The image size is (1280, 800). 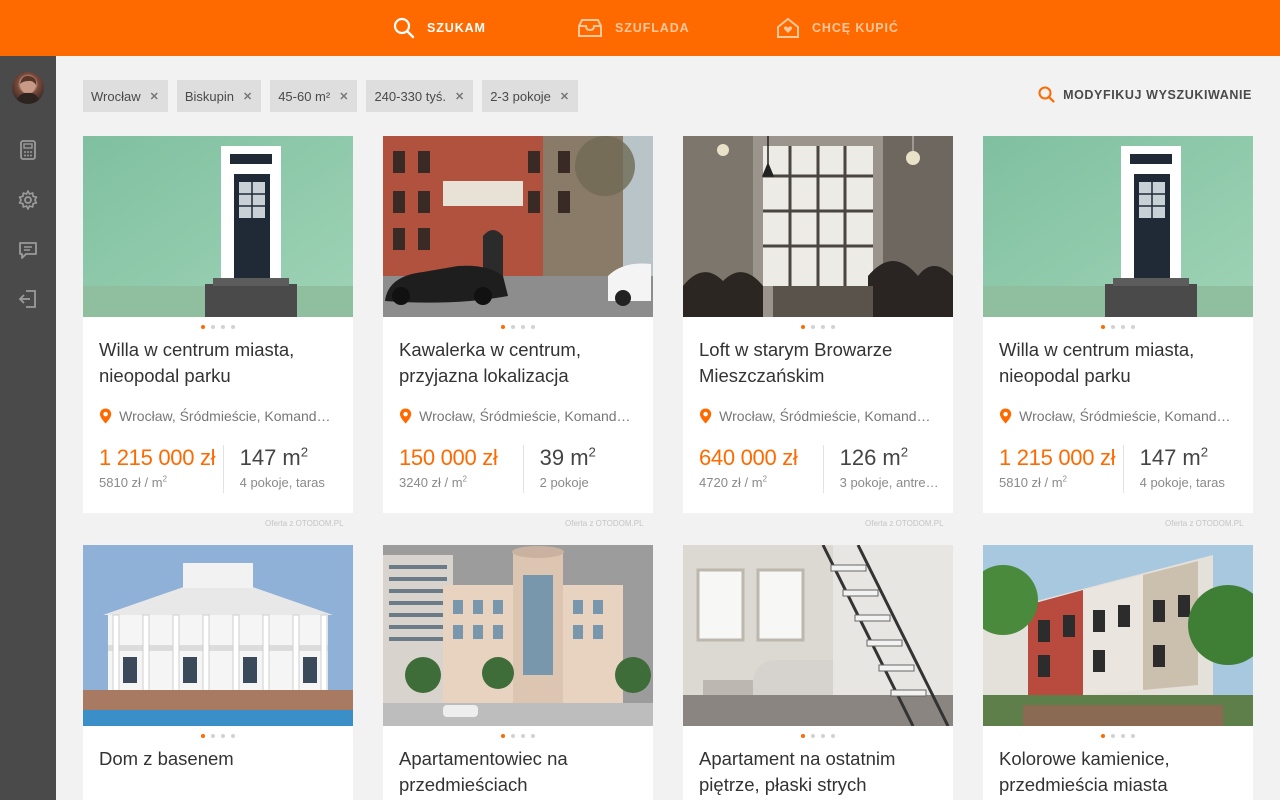 I want to click on listing-details: 2 pokoje, so click(x=564, y=482).